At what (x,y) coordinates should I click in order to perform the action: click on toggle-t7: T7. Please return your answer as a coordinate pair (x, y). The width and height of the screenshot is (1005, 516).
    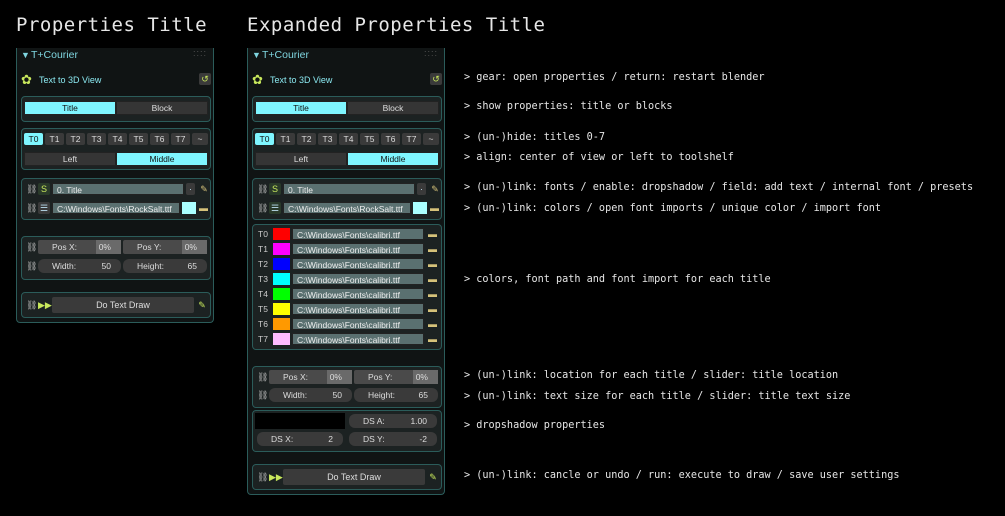
    Looking at the image, I should click on (180, 139).